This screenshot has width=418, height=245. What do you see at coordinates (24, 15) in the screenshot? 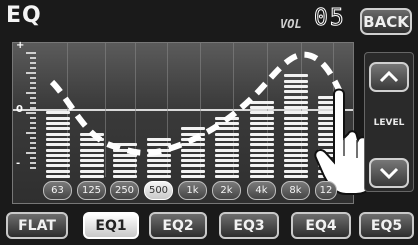
I see `page-title: EQ` at bounding box center [24, 15].